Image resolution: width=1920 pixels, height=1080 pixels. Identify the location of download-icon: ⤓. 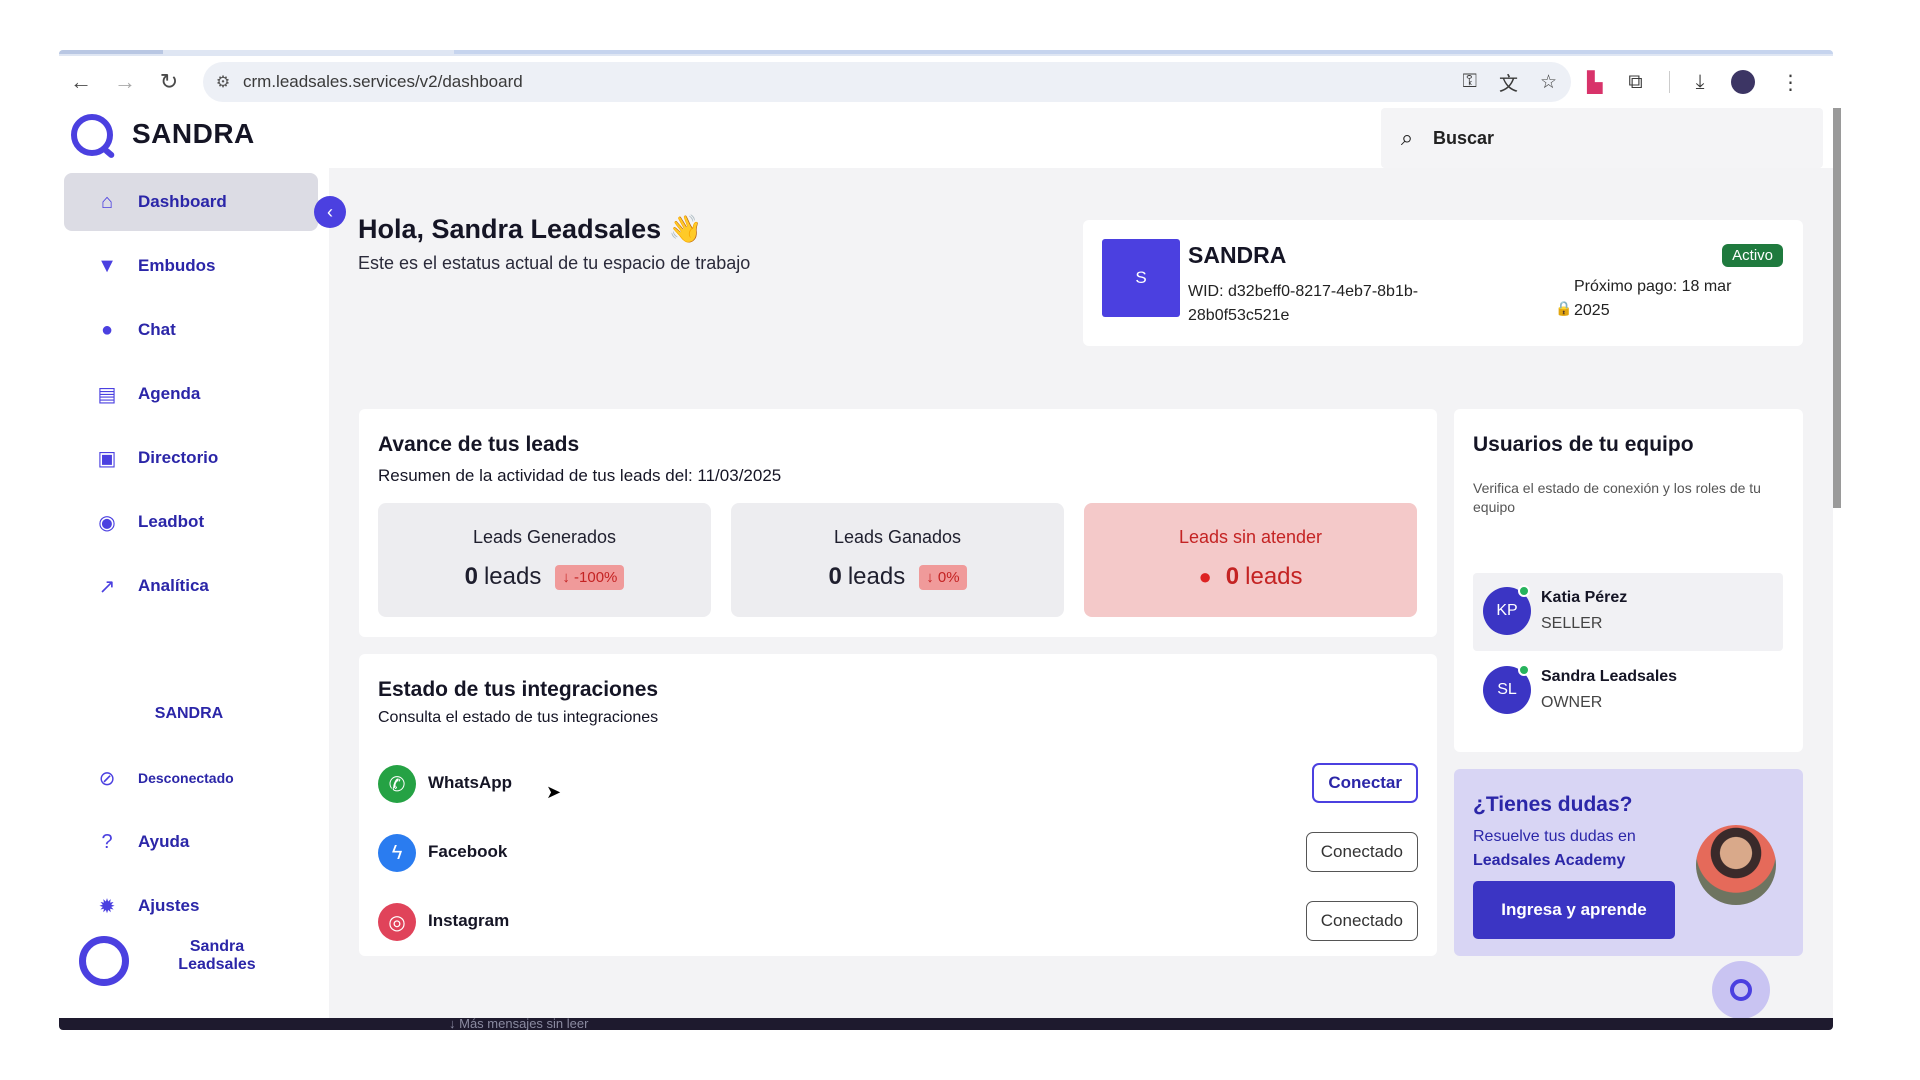
(1700, 82).